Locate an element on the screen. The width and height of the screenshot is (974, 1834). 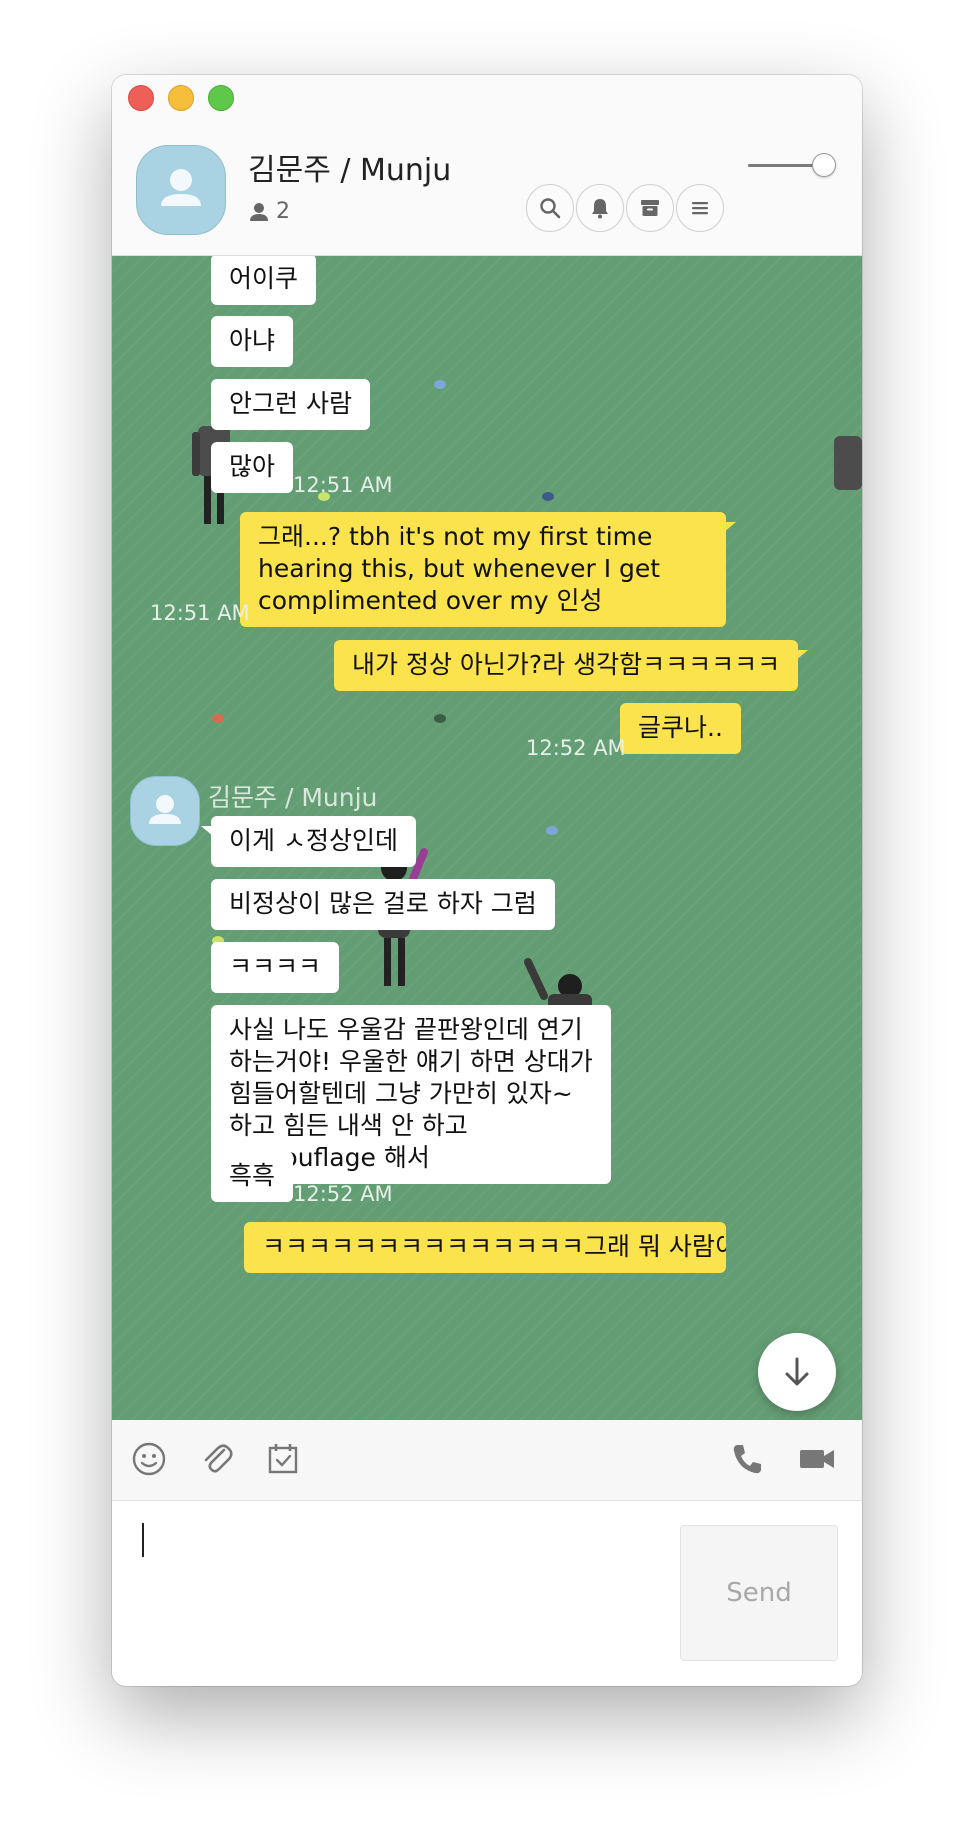
scroll-to-bottom-button is located at coordinates (797, 1372).